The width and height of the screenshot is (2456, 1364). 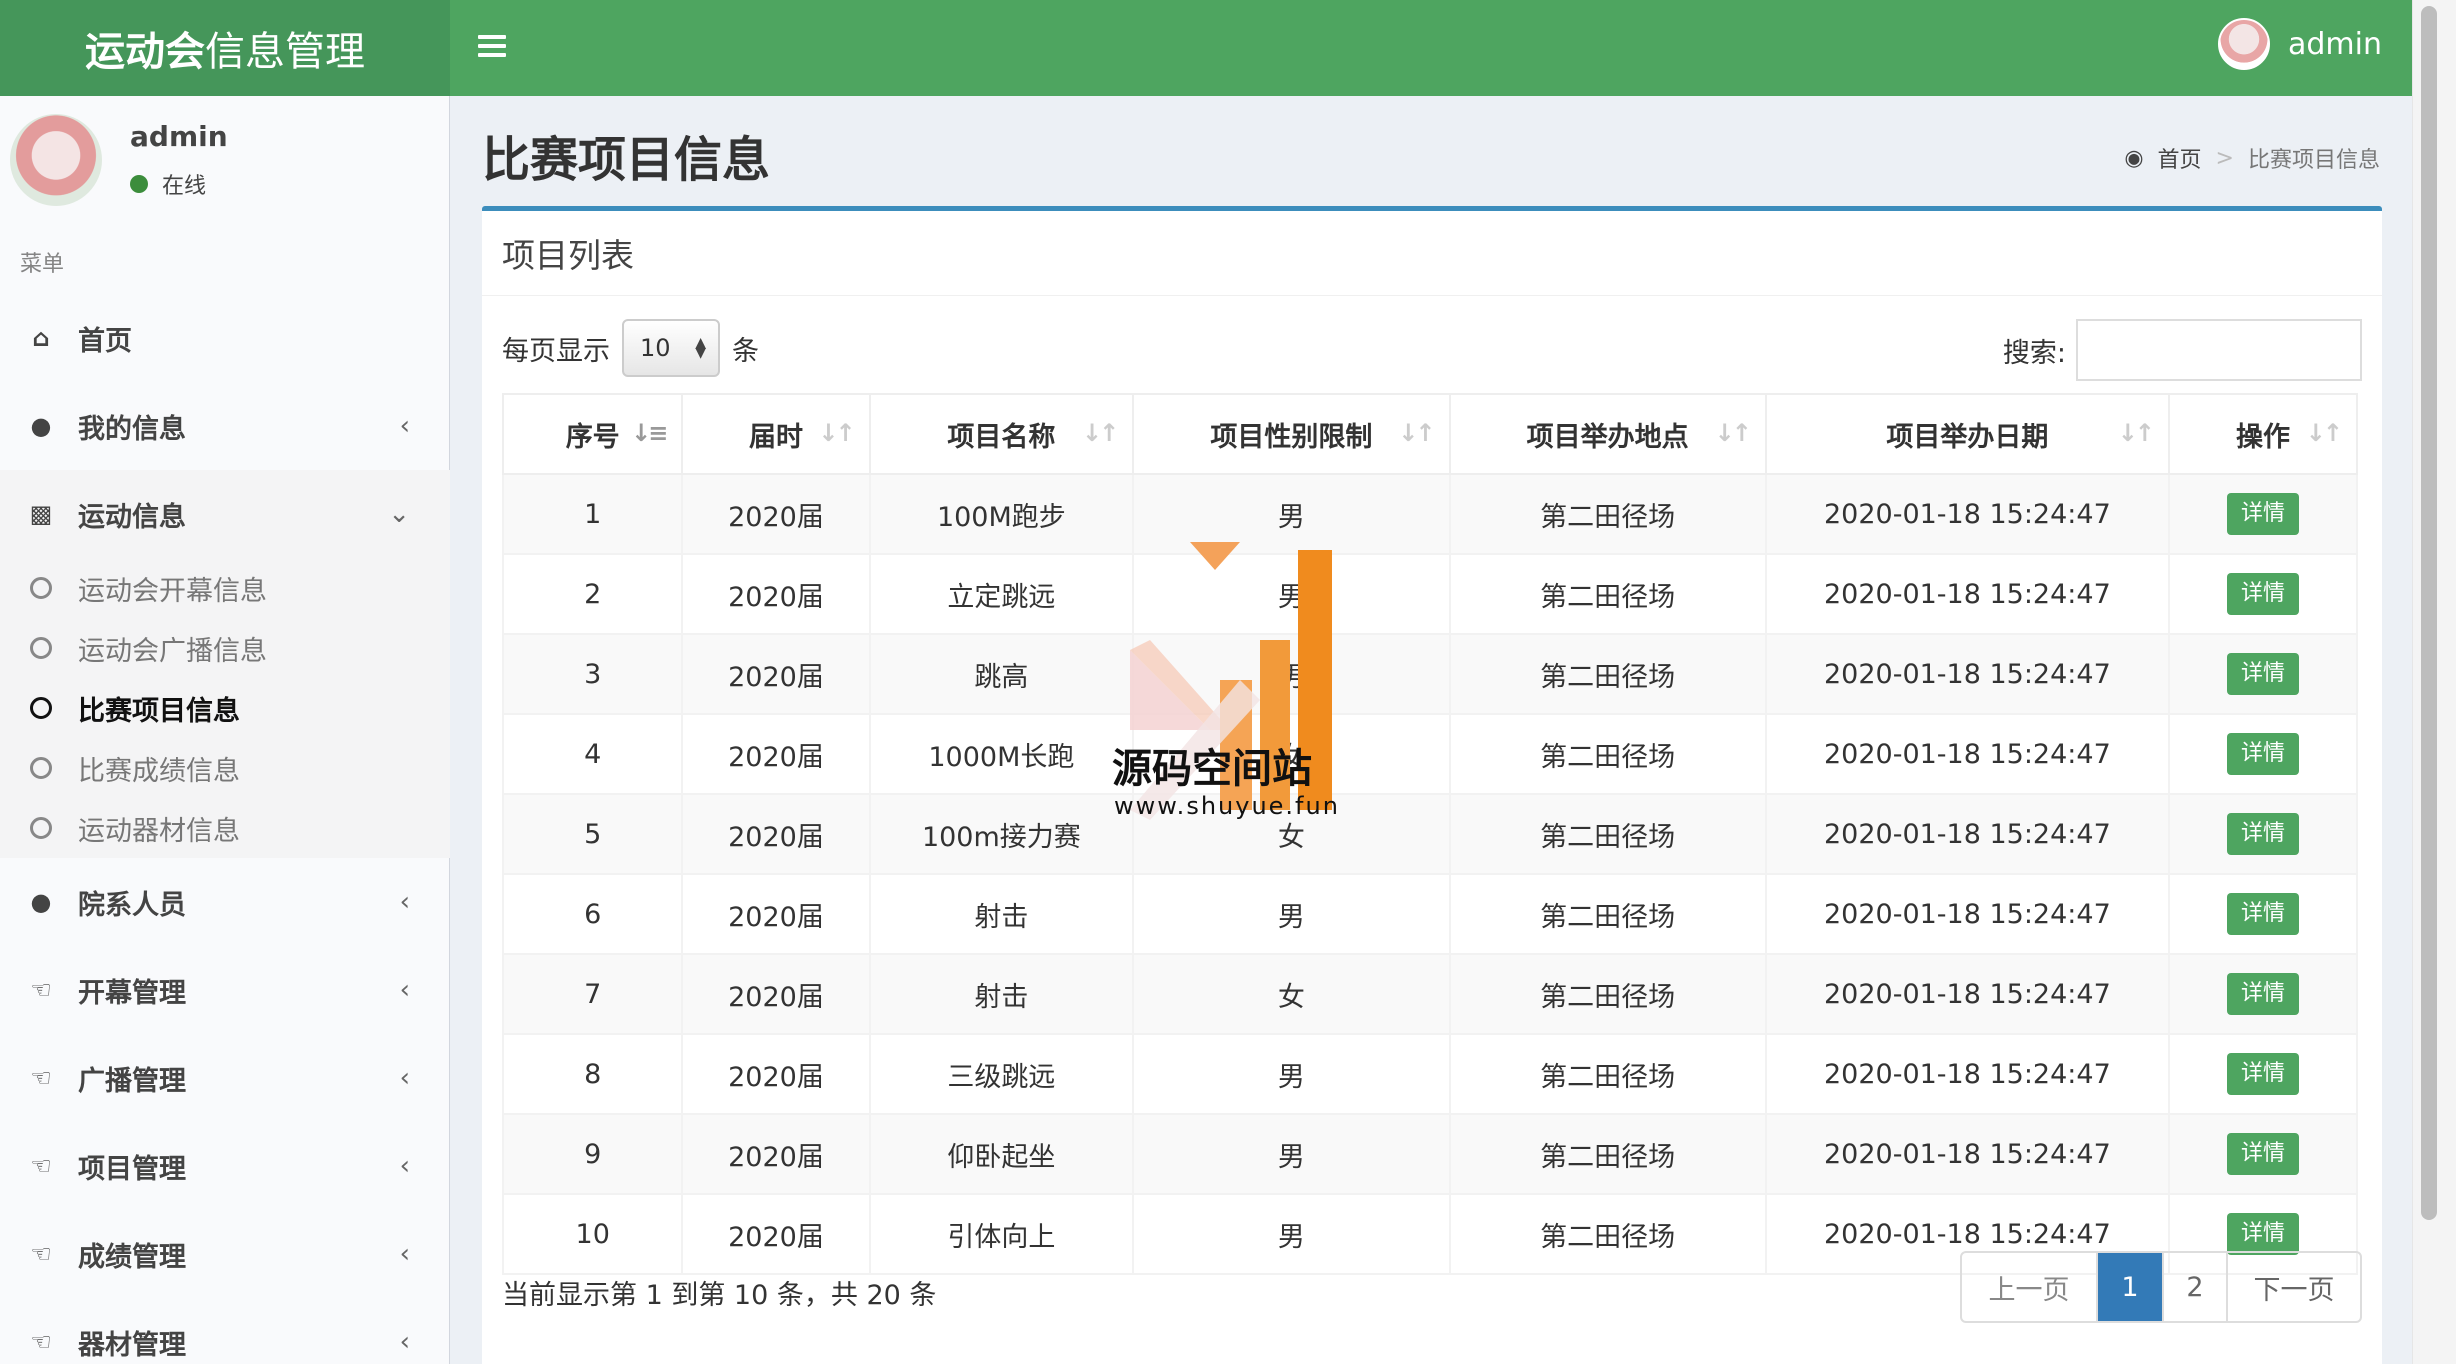 What do you see at coordinates (139, 184) in the screenshot?
I see `status-dot-icon` at bounding box center [139, 184].